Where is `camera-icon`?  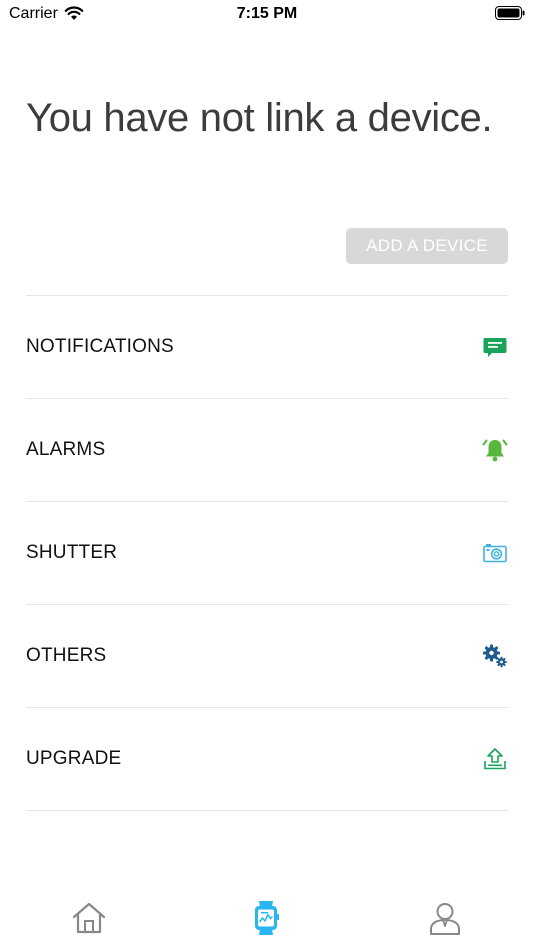
camera-icon is located at coordinates (495, 553).